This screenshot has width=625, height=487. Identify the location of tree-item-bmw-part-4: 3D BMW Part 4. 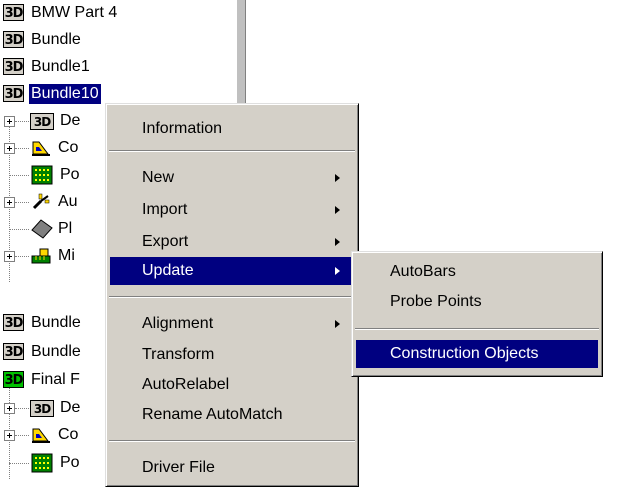
(118, 13).